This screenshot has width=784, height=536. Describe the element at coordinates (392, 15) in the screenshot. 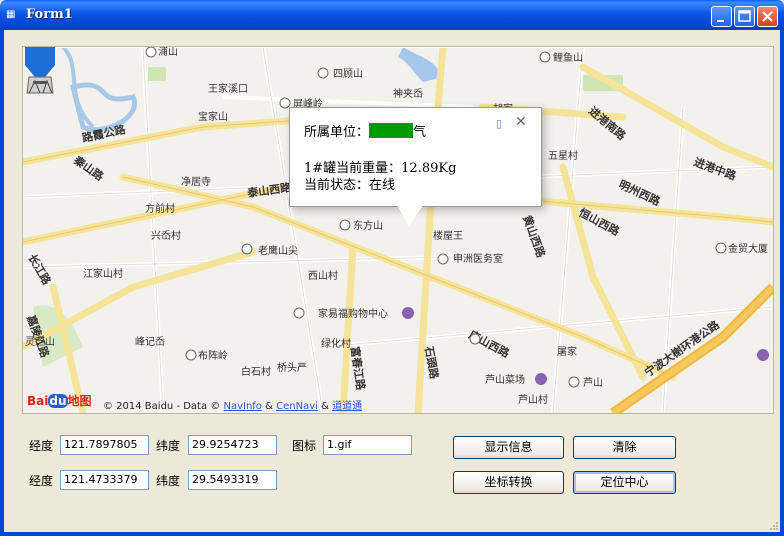

I see `title-bar: ▦ Form1` at that location.